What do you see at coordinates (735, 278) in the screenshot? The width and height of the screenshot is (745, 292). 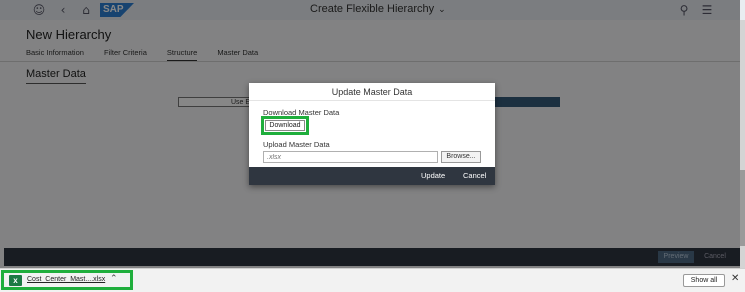 I see `close-icon: ✕` at bounding box center [735, 278].